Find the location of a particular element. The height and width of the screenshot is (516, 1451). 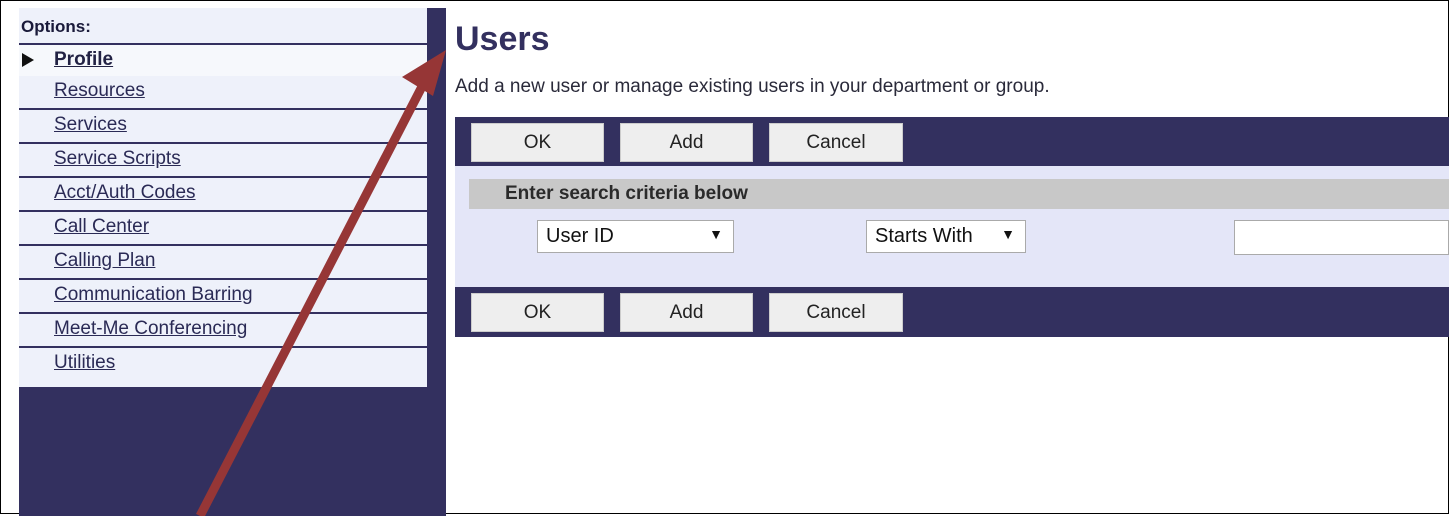

annotation-arrow-shaft is located at coordinates (314, 294).